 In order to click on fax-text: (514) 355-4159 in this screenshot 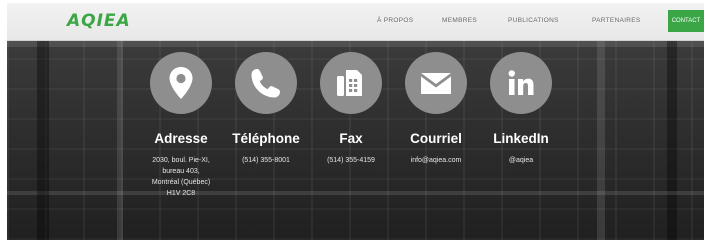, I will do `click(351, 160)`.